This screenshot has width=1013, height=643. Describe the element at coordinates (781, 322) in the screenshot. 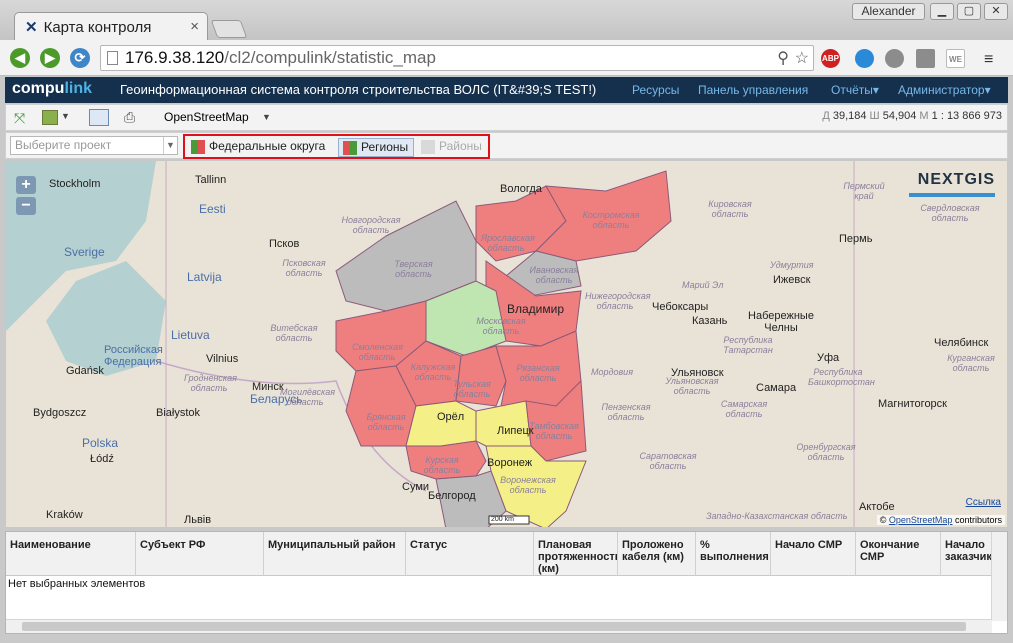

I see `city-label: Набережные Челны` at that location.